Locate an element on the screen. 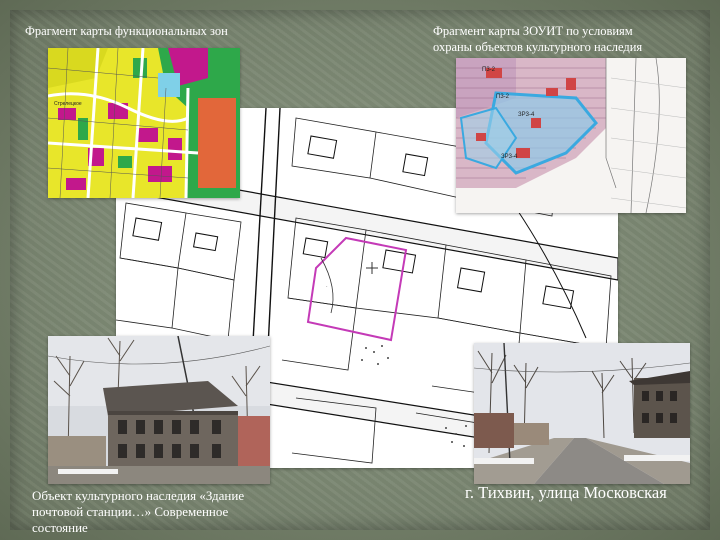 The image size is (720, 540). caption-heritage-line1: Объект культурного наследия «Здание is located at coordinates (138, 495).